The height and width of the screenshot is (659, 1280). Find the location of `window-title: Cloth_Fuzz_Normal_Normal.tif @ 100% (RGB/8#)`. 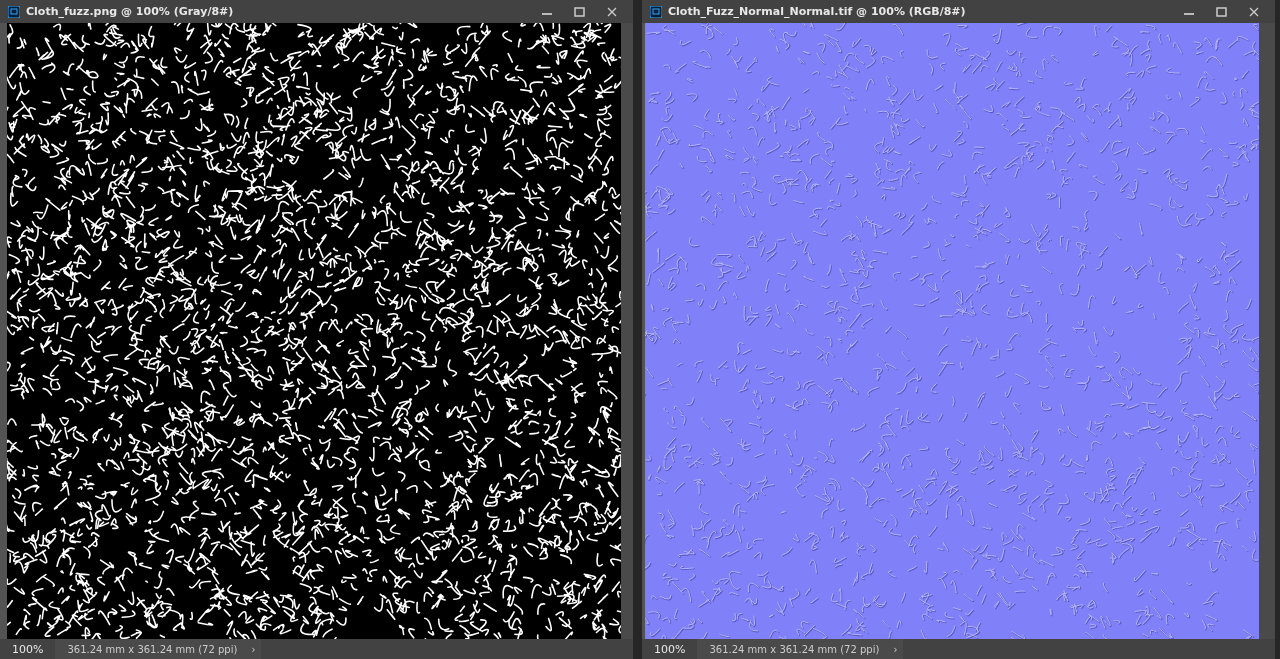

window-title: Cloth_Fuzz_Normal_Normal.tif @ 100% (RGB/8#) is located at coordinates (817, 11).